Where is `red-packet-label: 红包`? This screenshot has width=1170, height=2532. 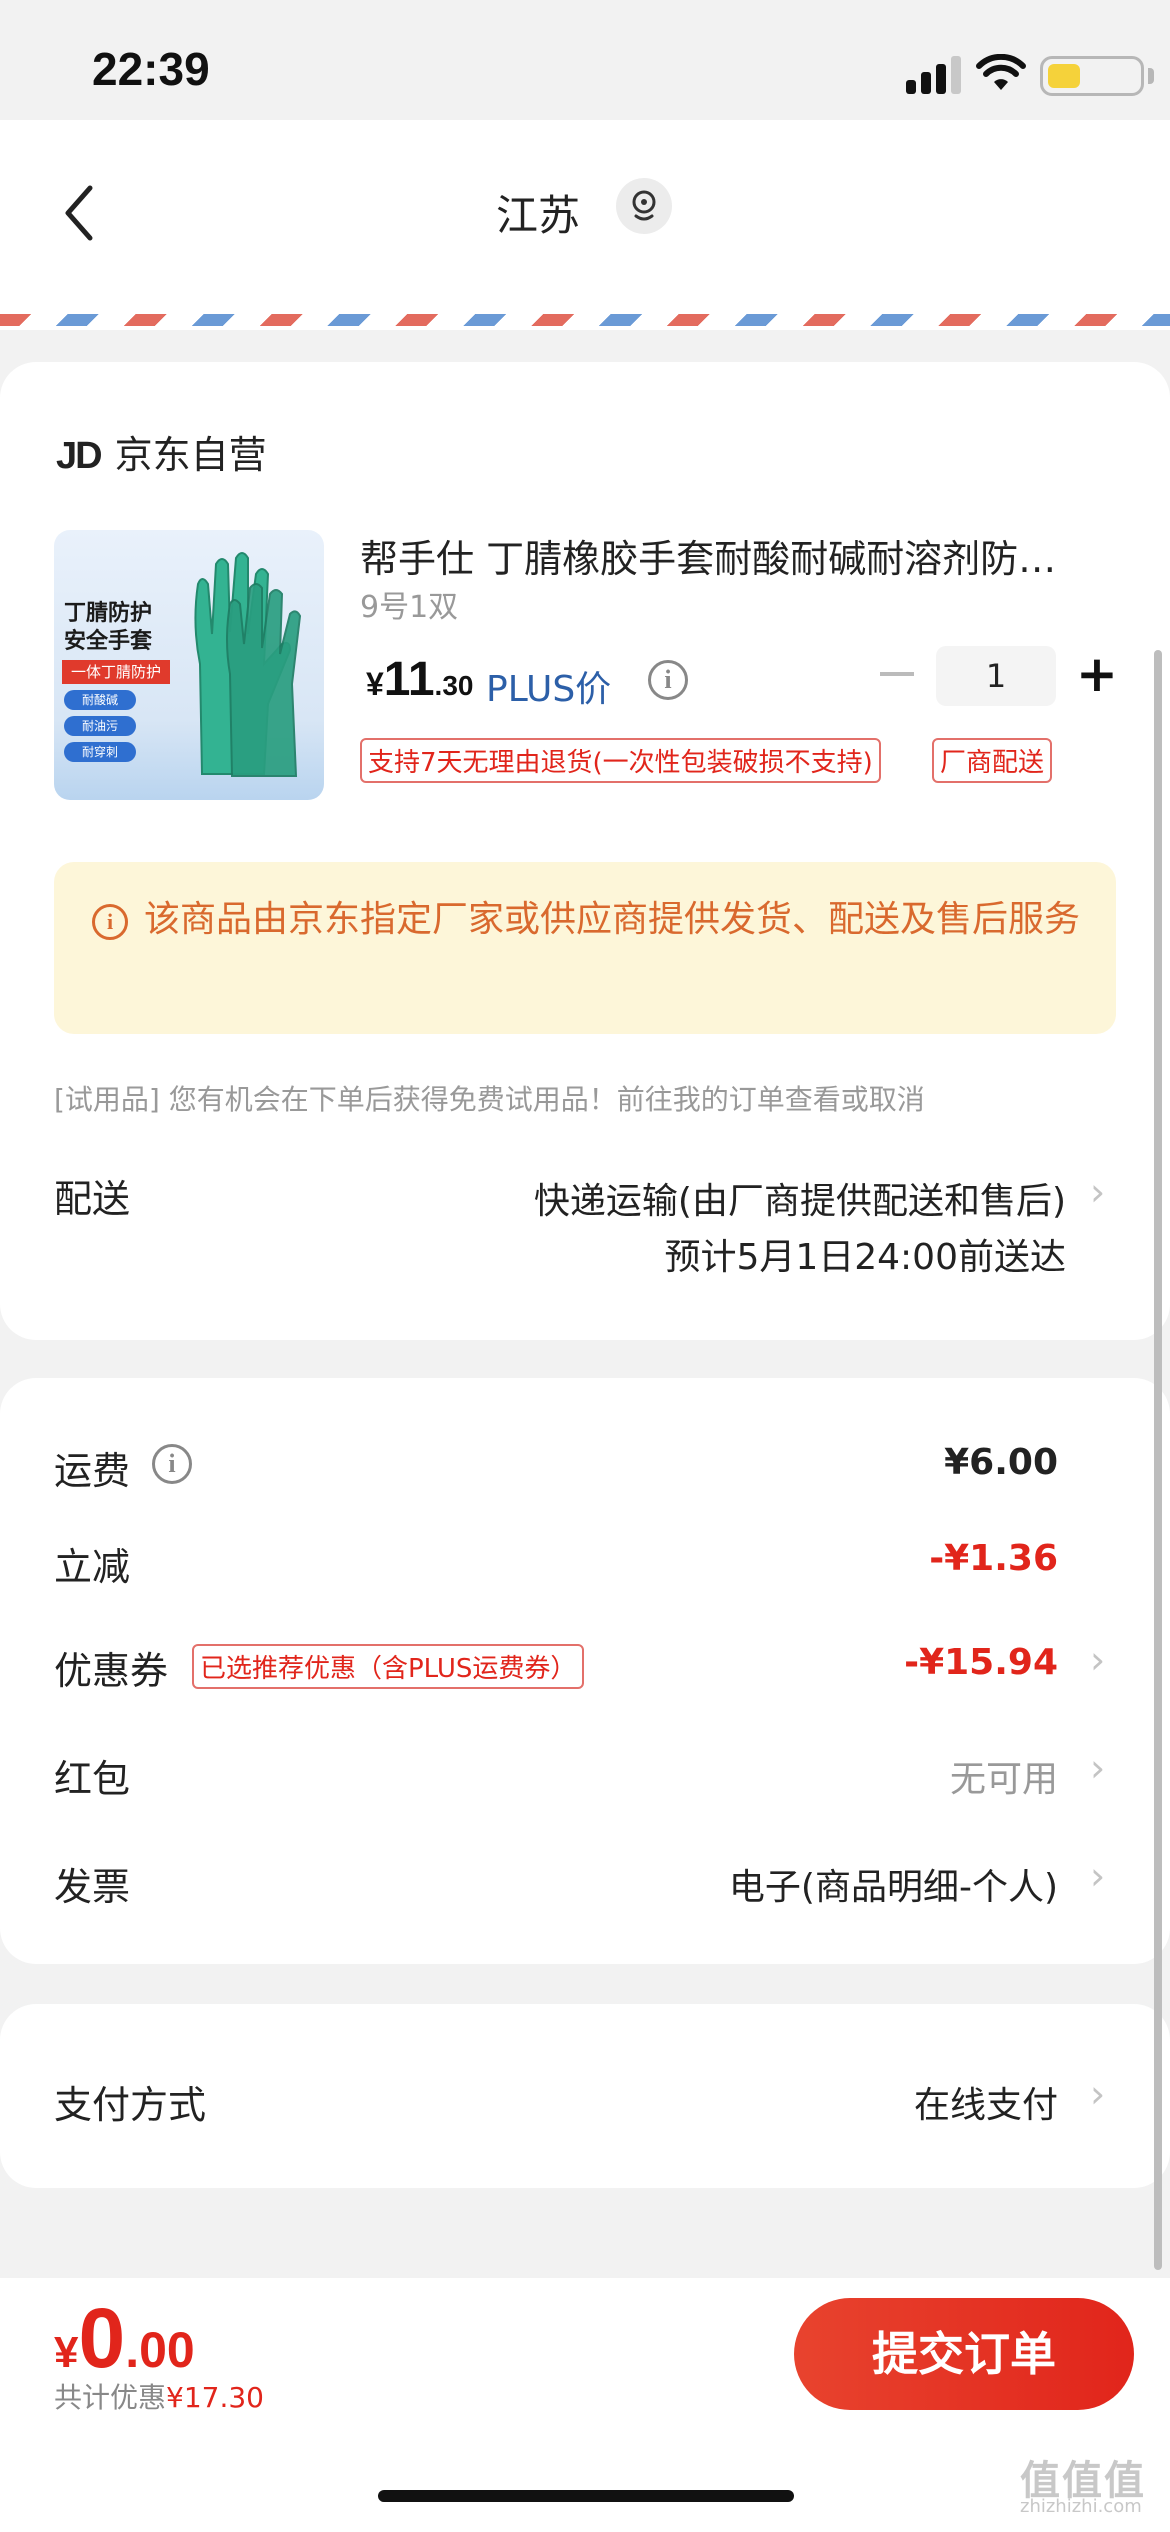
red-packet-label: 红包 is located at coordinates (92, 1779).